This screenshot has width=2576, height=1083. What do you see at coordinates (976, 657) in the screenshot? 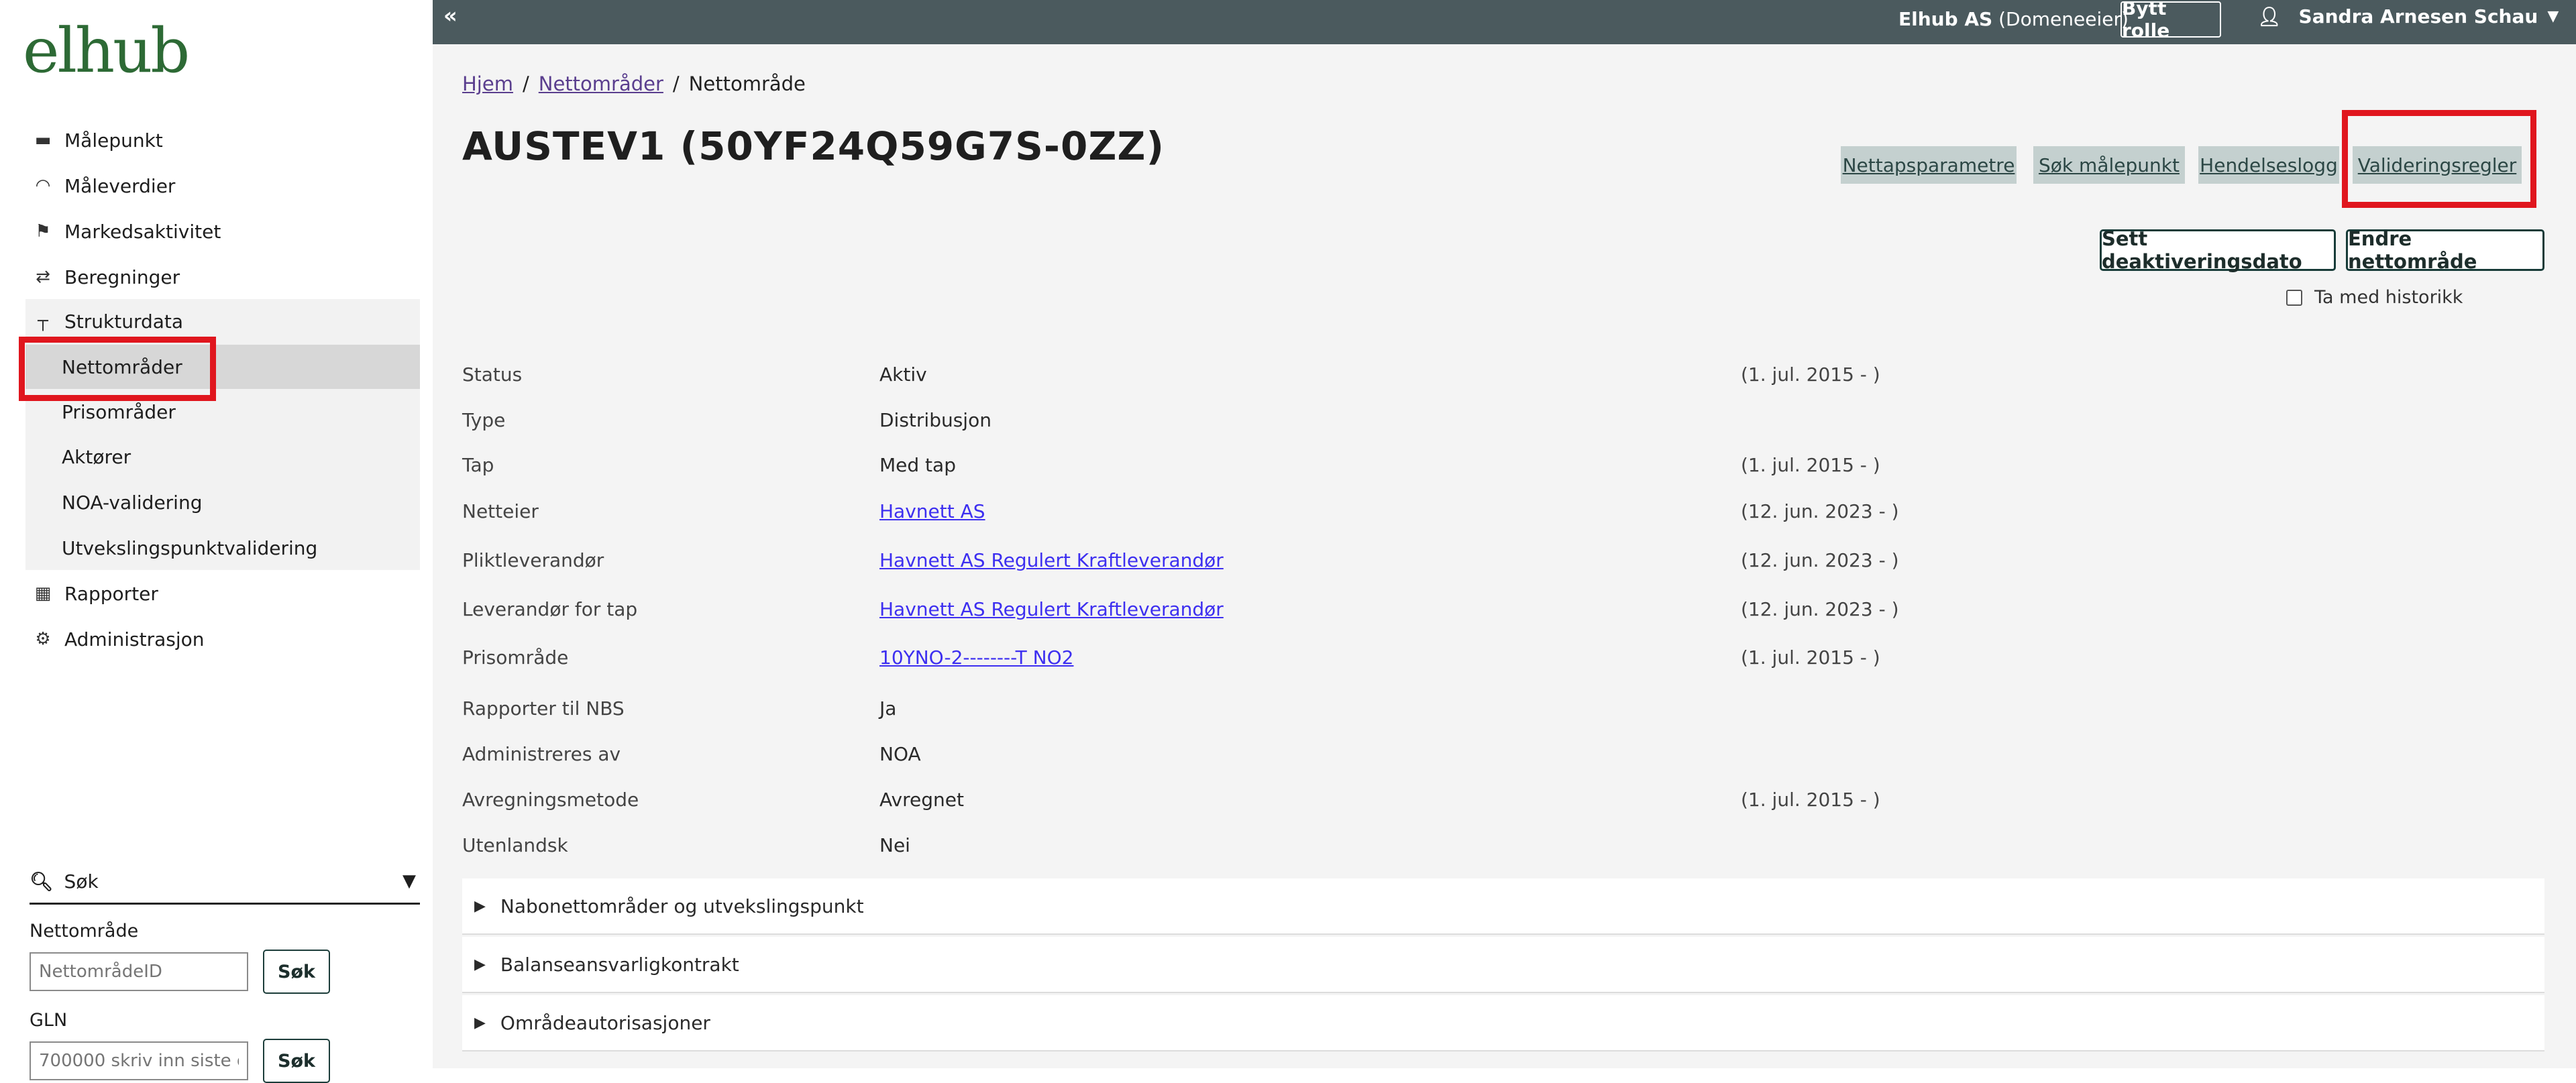
I see `prisomrade-link: 10YNO-2--------T NO2` at bounding box center [976, 657].